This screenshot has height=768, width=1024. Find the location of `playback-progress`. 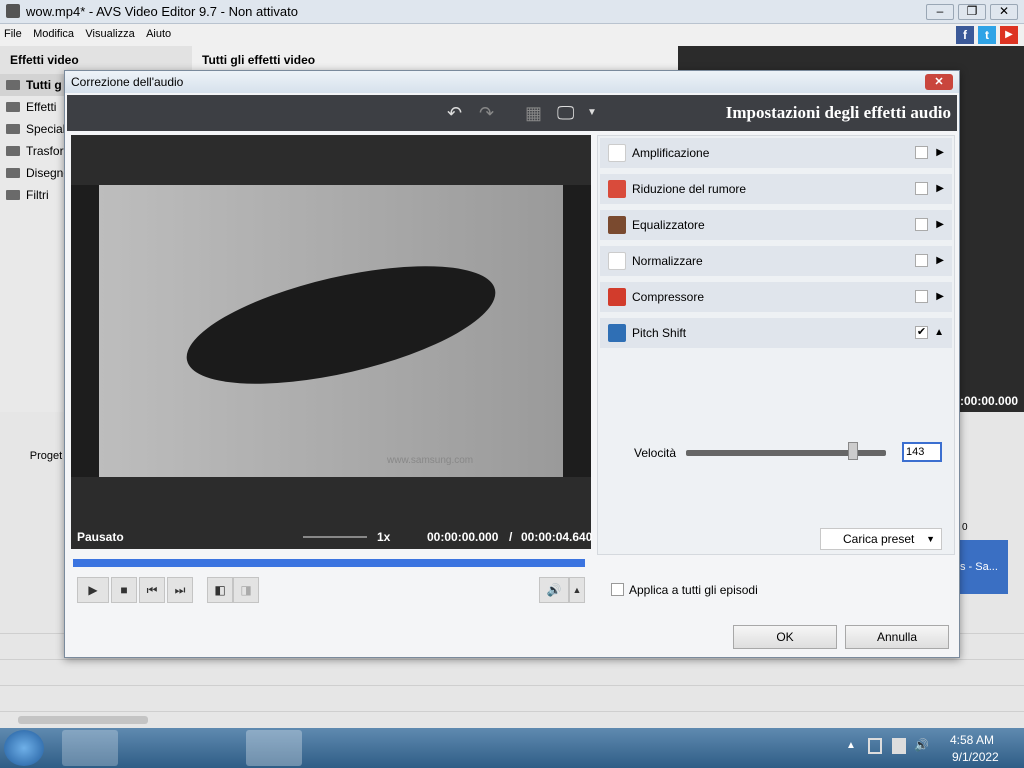

playback-progress is located at coordinates (329, 563).